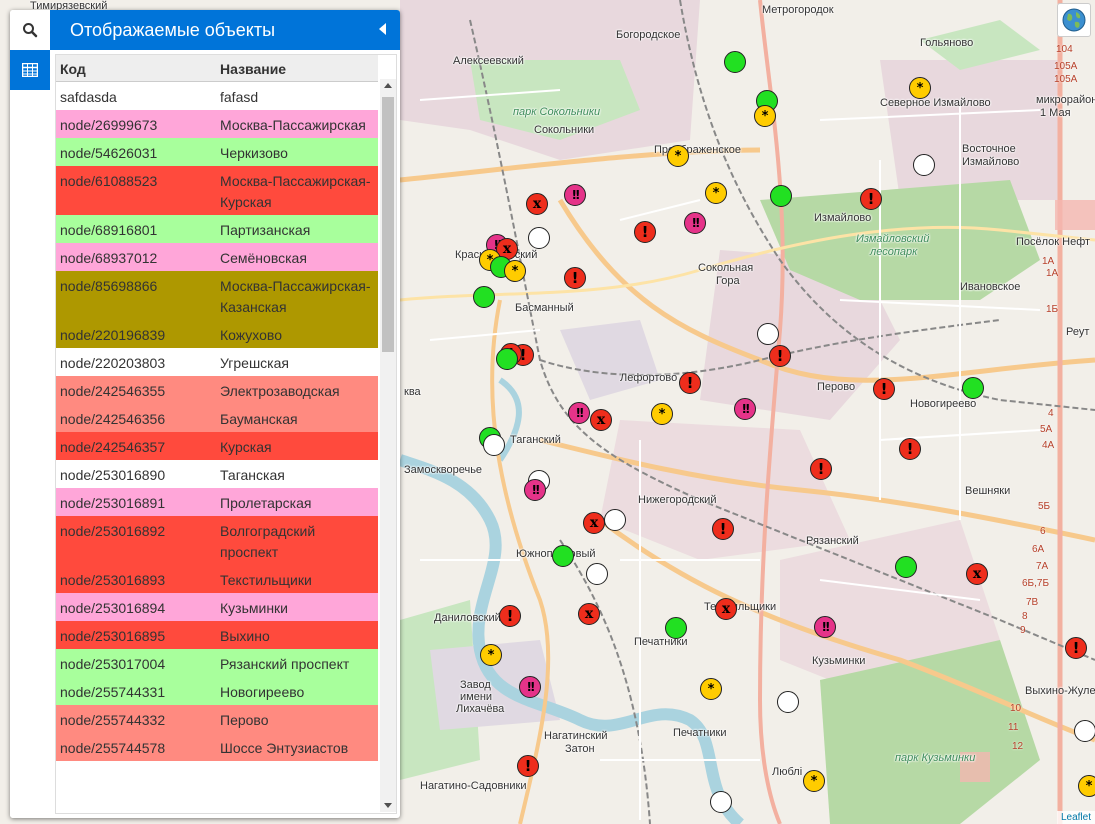 The height and width of the screenshot is (824, 1095). Describe the element at coordinates (217, 635) in the screenshot. I see `table-row: node/253016895 Выхино` at that location.